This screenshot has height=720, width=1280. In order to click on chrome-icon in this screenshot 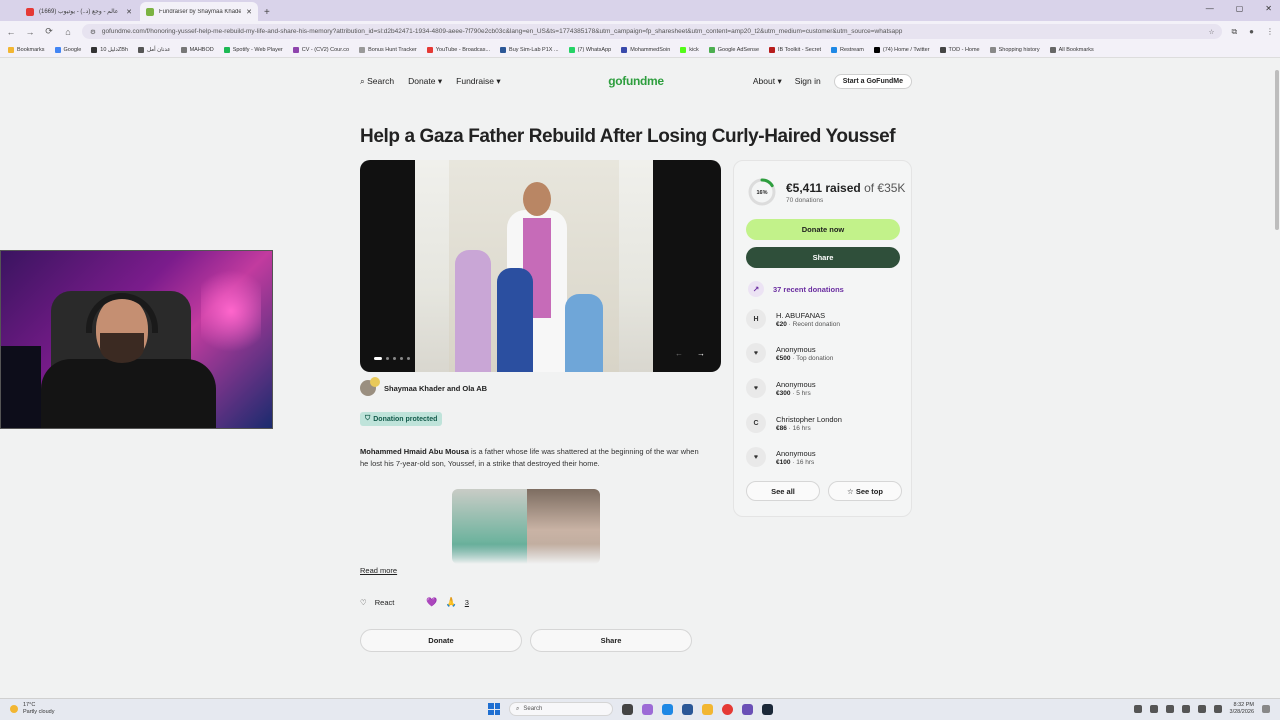, I will do `click(727, 709)`.